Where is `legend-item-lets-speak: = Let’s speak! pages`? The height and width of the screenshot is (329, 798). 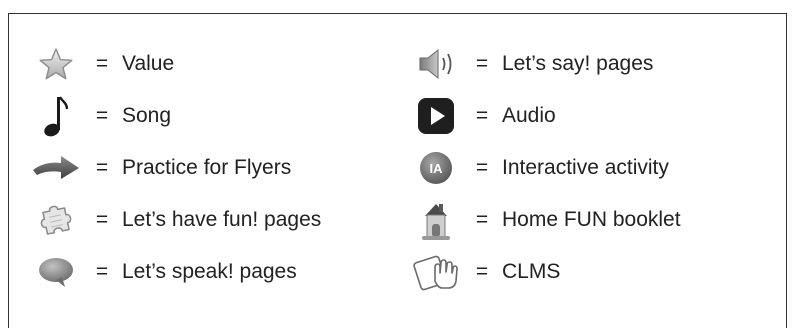
legend-item-lets-speak: = Let’s speak! pages is located at coordinates (175, 272).